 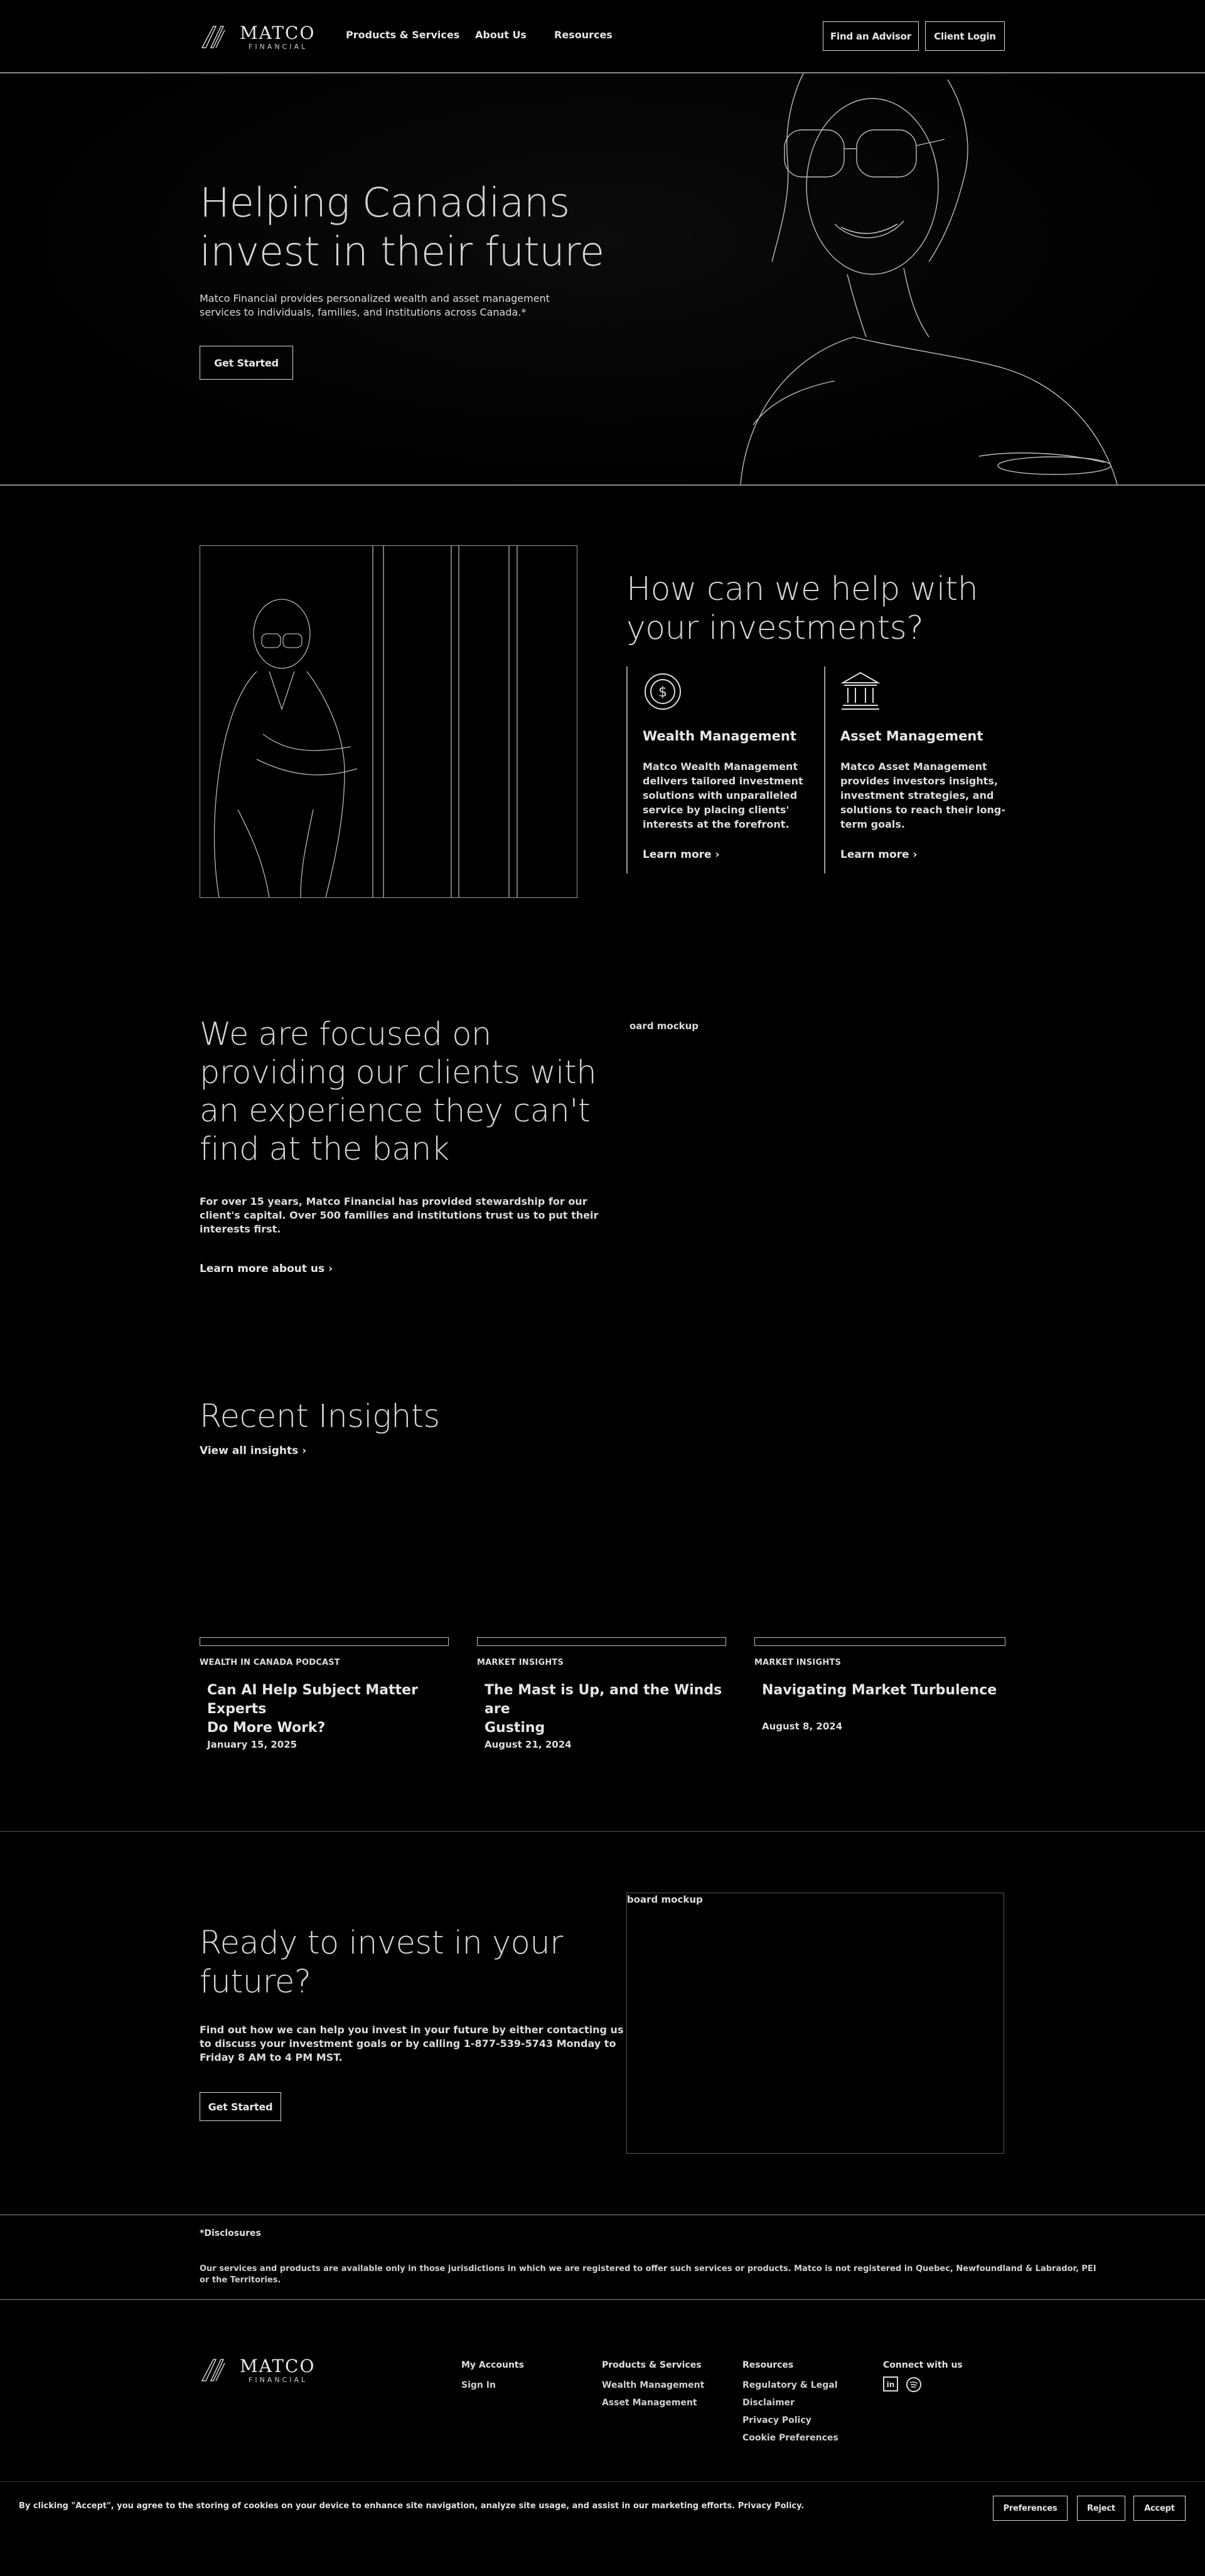 I want to click on footer-resources-title: Resources, so click(x=768, y=2365).